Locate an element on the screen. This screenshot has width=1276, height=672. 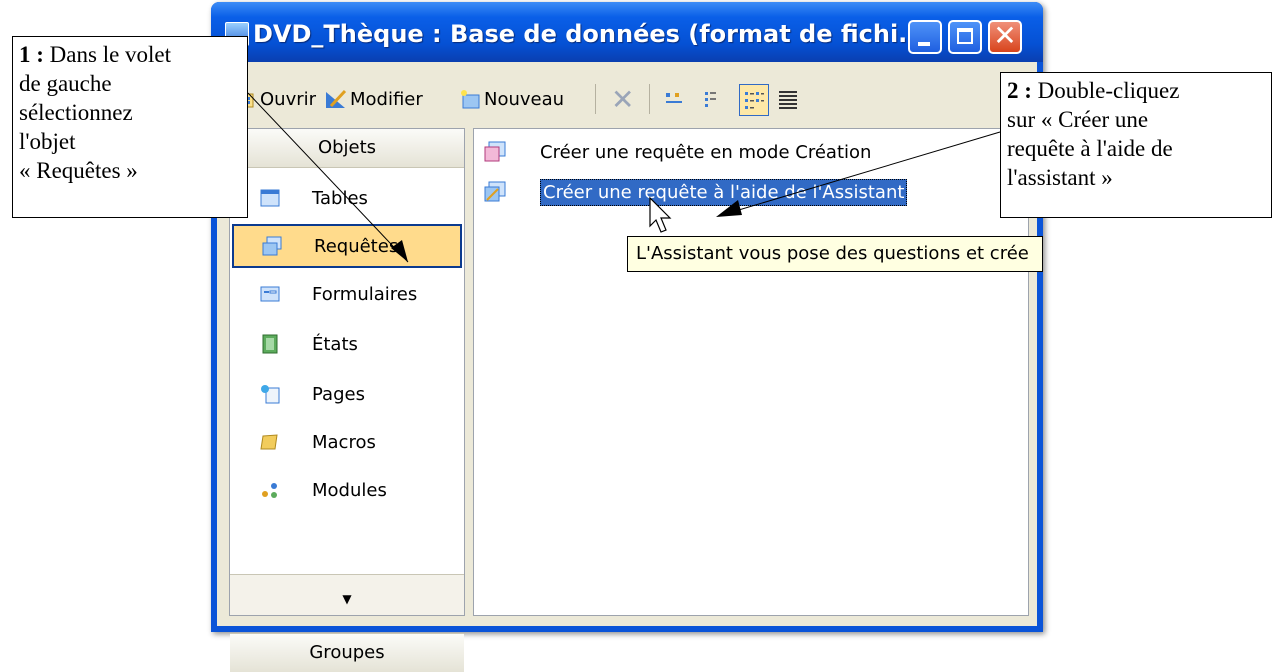
nav-item-forms: Formulaires is located at coordinates (347, 294).